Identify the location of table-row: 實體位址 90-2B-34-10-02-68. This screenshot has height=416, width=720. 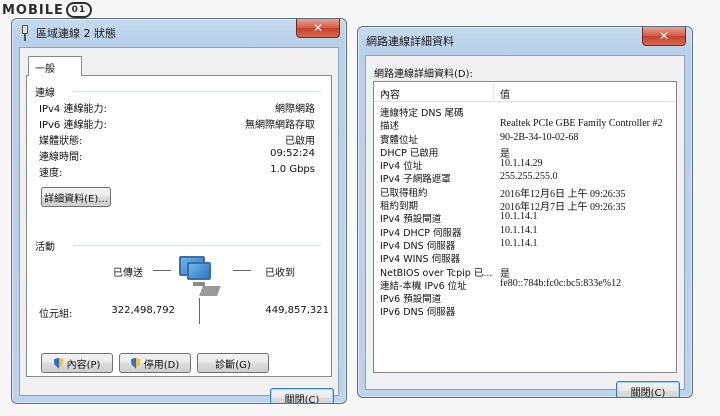
(525, 138).